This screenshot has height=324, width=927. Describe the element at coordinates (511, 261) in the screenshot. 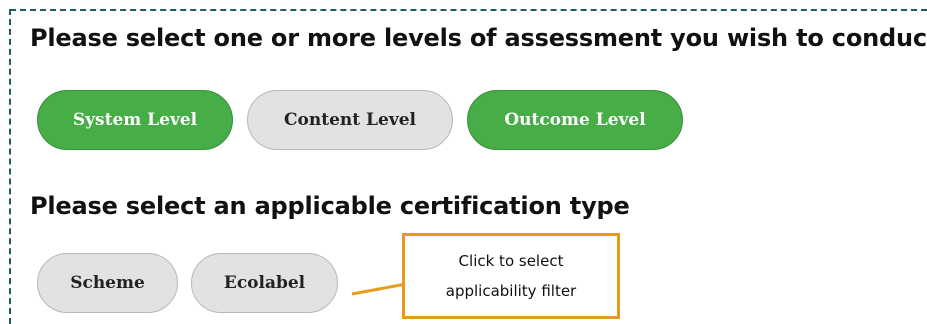

I see `callout-text-line-1: Click to select` at that location.